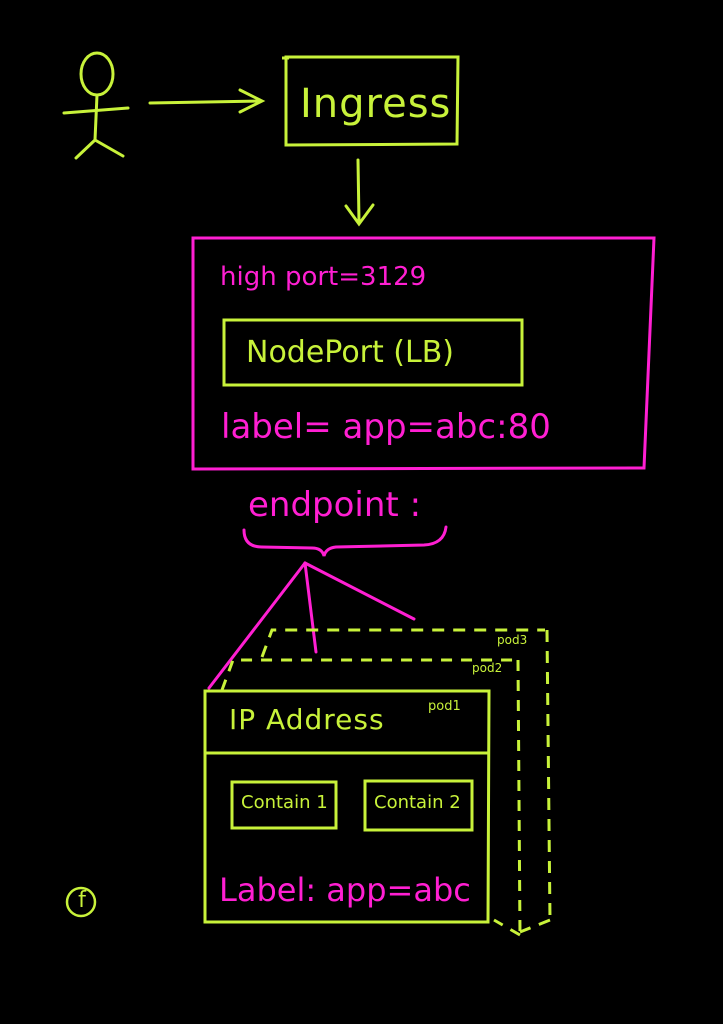 The image size is (723, 1024). What do you see at coordinates (444, 706) in the screenshot?
I see `pod1-tag: pod1` at bounding box center [444, 706].